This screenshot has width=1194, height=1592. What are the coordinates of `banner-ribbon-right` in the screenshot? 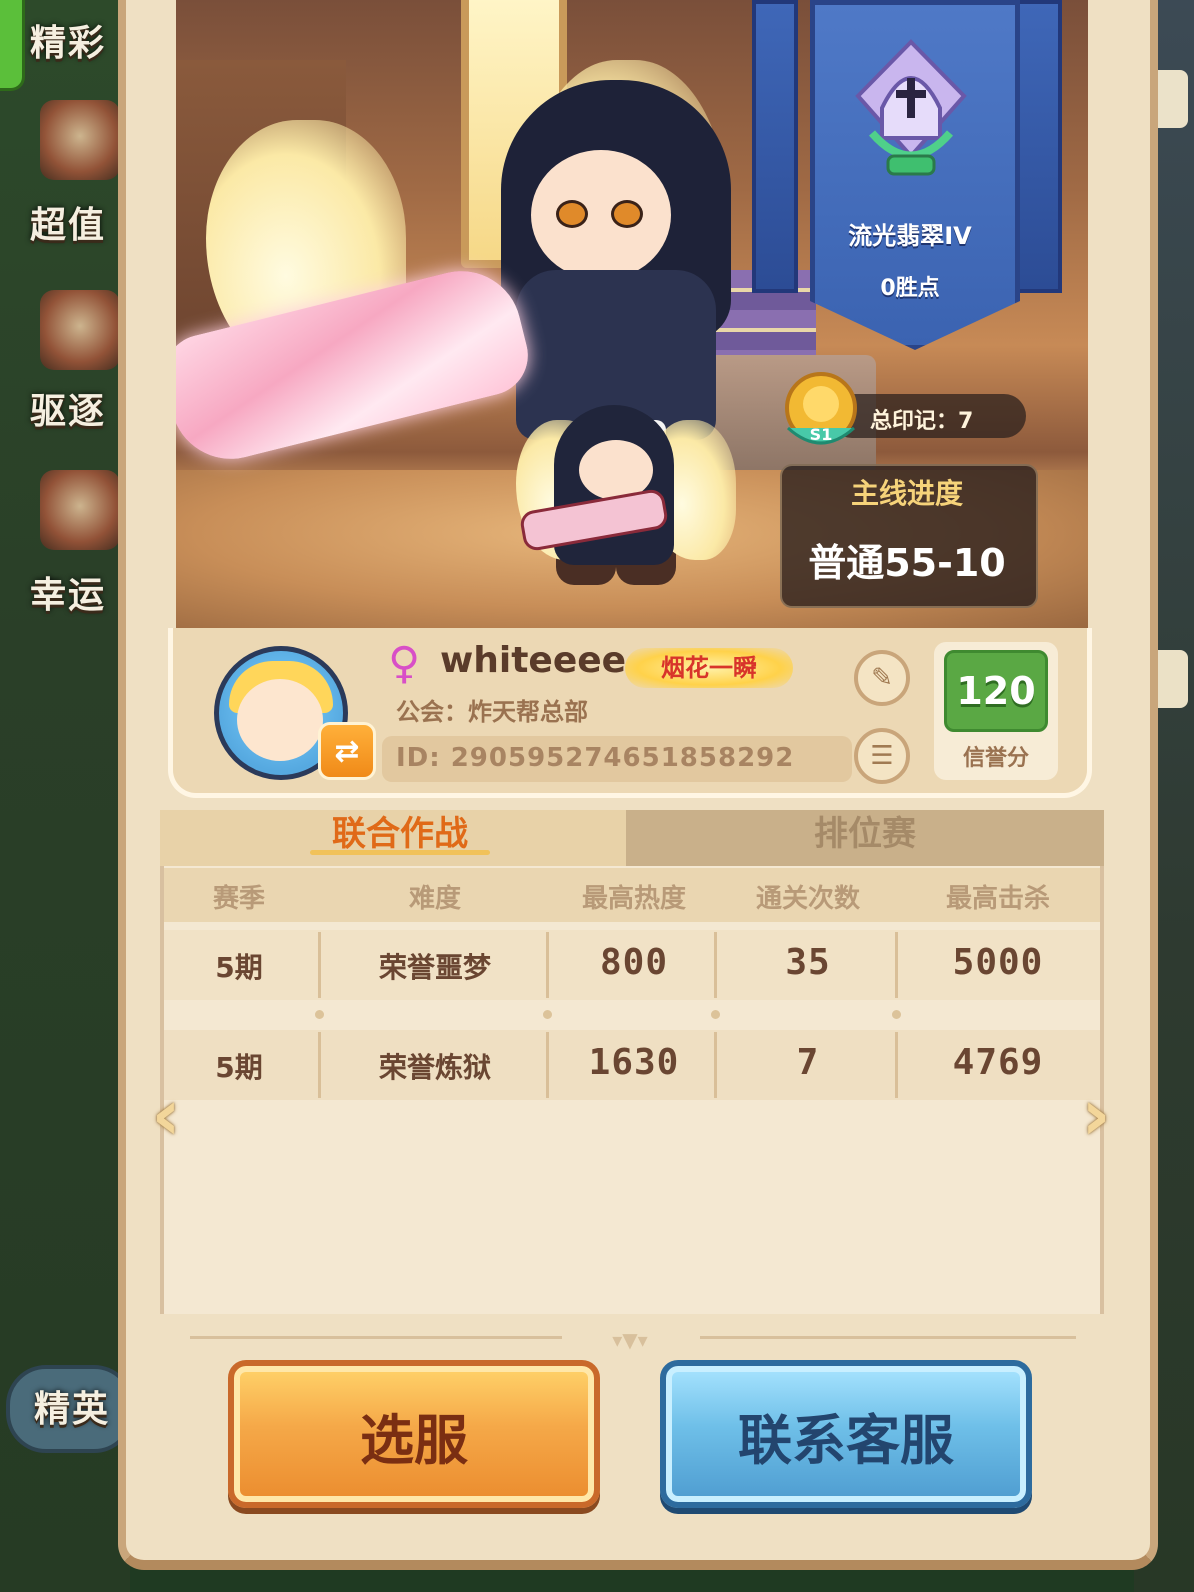 It's located at (1039, 146).